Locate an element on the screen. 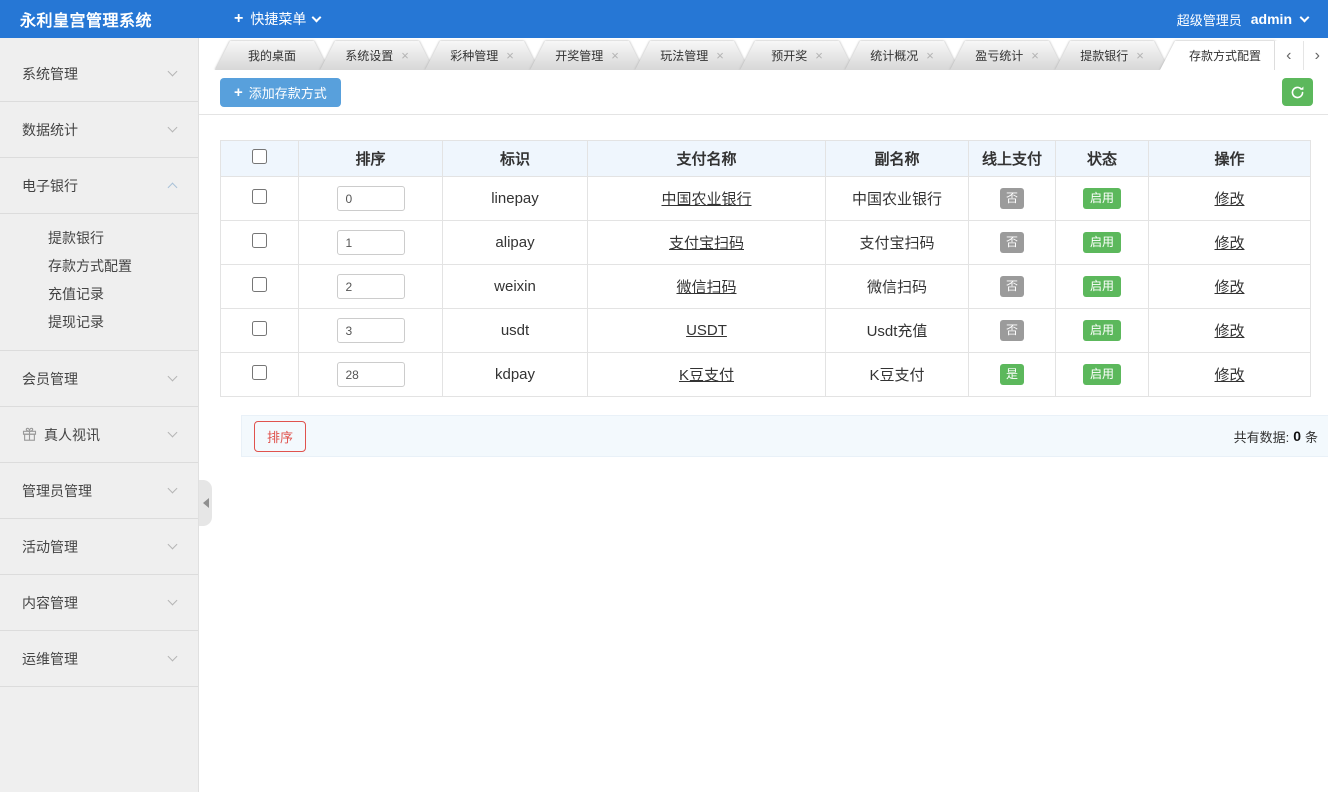 The image size is (1328, 792). tab-label: 彩种管理 is located at coordinates (474, 56).